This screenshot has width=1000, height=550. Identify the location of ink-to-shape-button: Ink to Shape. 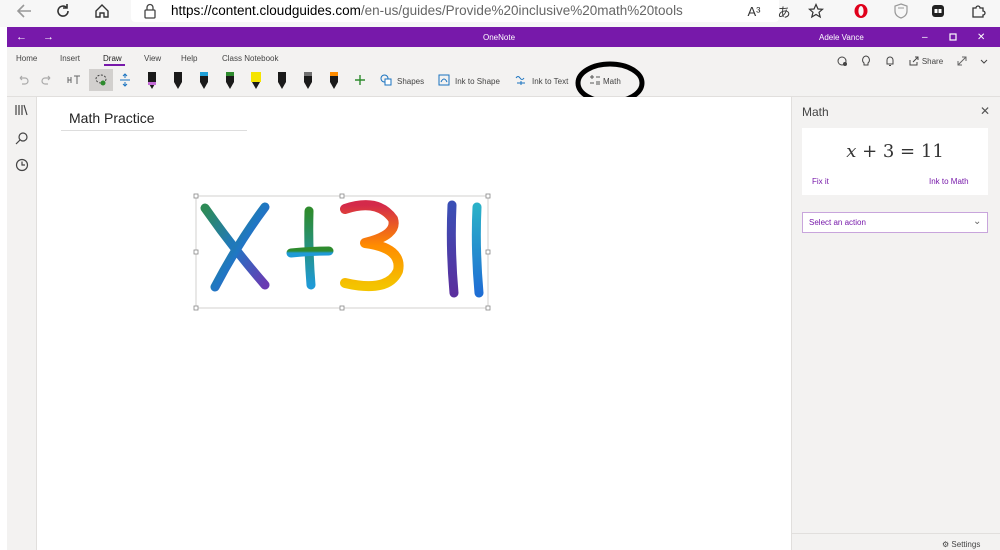
(477, 81).